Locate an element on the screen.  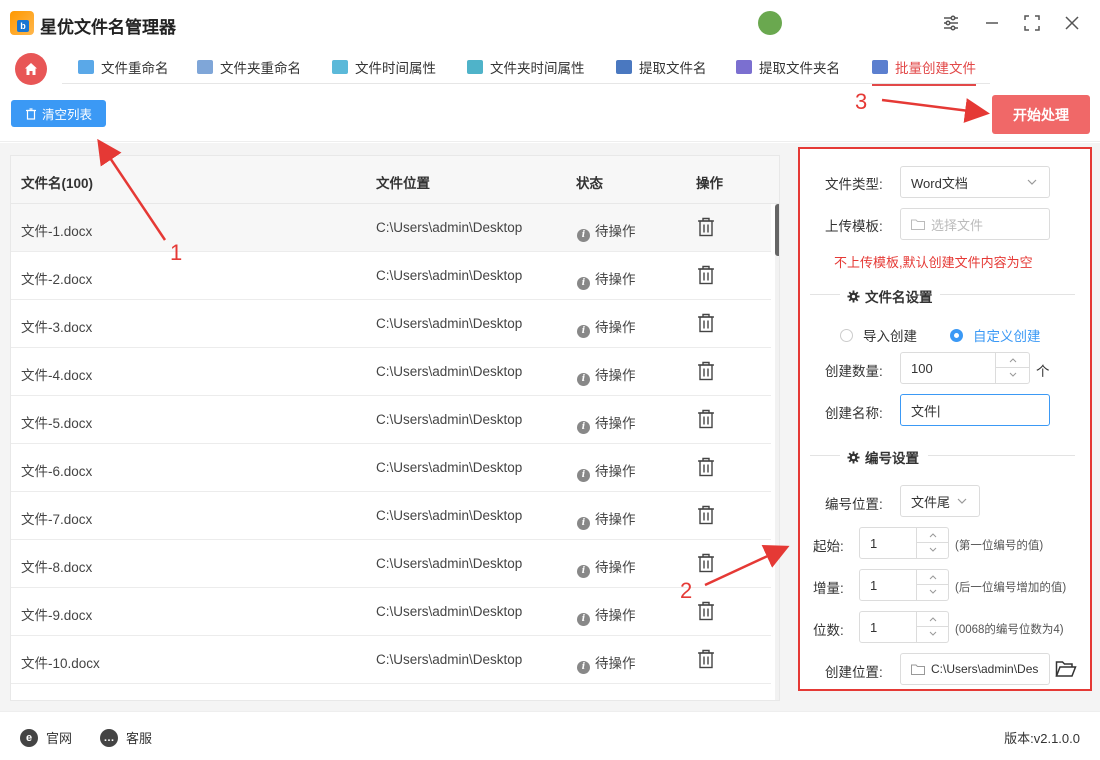
digits-note: (0068的编号位数为4) is located at coordinates (1009, 630).